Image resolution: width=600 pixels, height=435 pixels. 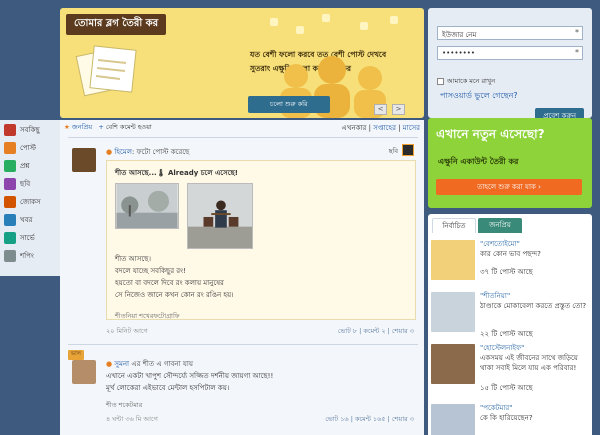 I want to click on forgot-password-link: পাসওয়ার্ড ভুলে গেছেন?, so click(x=479, y=96).